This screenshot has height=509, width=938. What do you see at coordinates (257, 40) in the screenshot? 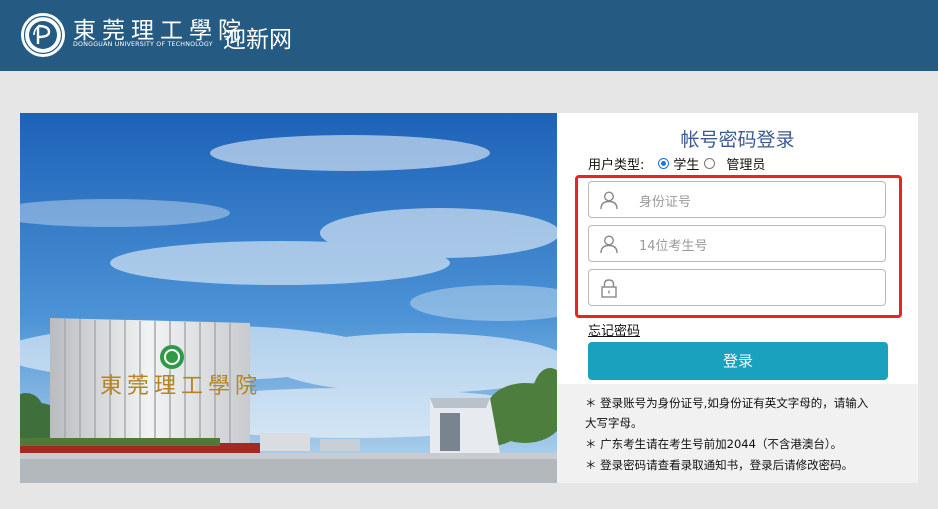
I see `site-title: 迎新网` at bounding box center [257, 40].